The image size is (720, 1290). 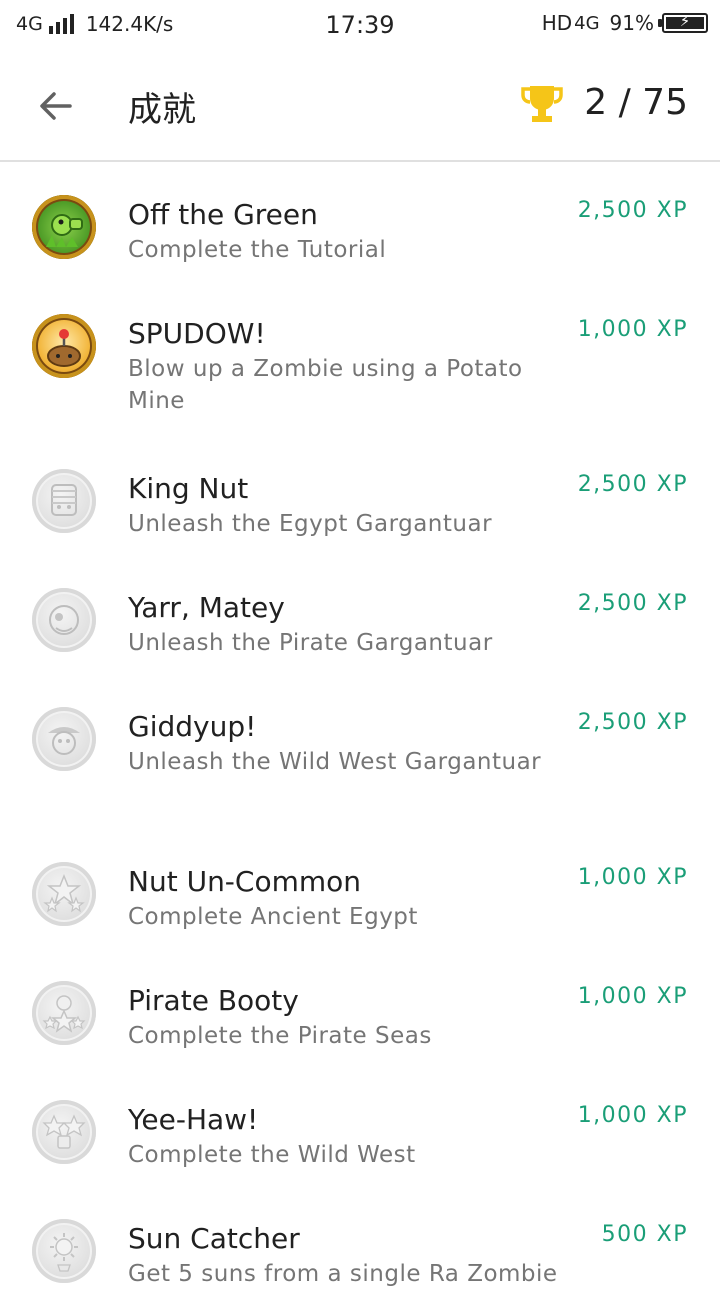 I want to click on battery-icon: ⚡, so click(x=683, y=22).